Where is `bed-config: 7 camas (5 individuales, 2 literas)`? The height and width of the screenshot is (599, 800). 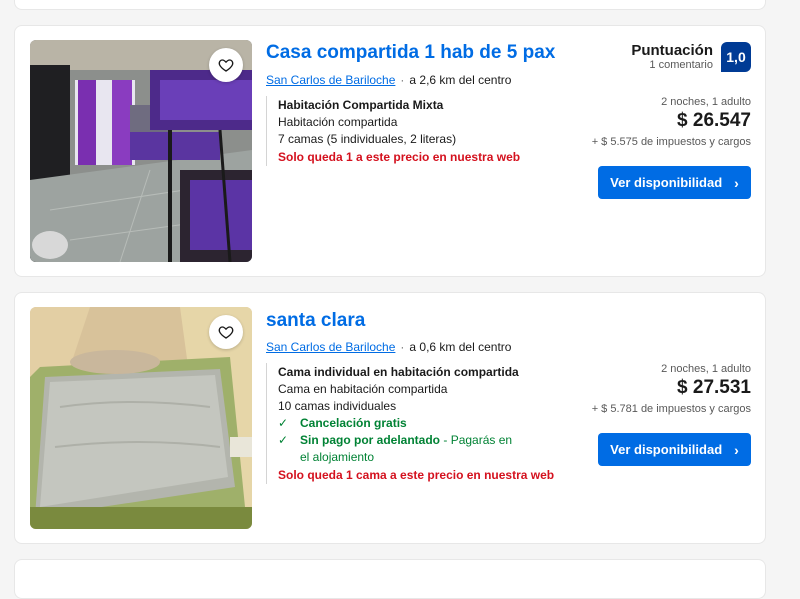
bed-config: 7 camas (5 individuales, 2 literas) is located at coordinates (367, 139).